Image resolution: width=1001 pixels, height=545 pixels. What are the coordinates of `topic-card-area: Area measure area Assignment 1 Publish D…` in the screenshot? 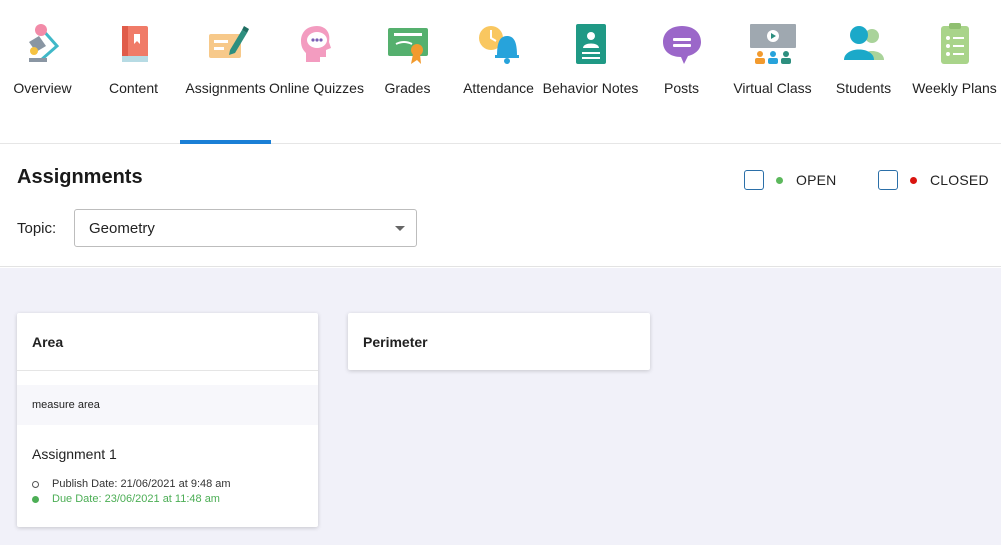 It's located at (167, 420).